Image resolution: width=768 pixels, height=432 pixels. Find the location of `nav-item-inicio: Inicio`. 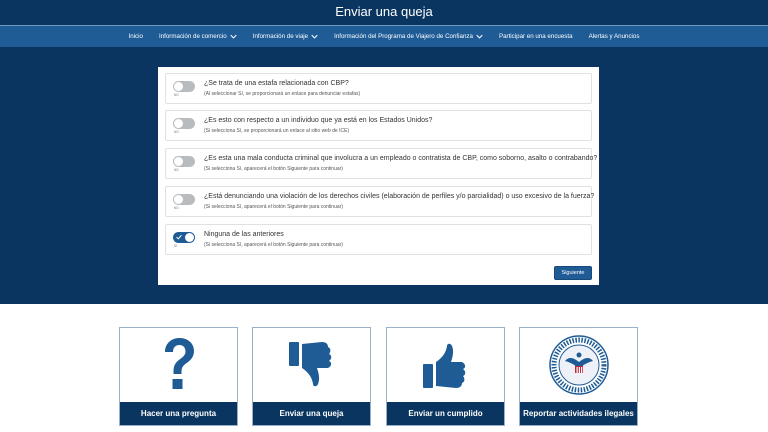

nav-item-inicio: Inicio is located at coordinates (136, 36).